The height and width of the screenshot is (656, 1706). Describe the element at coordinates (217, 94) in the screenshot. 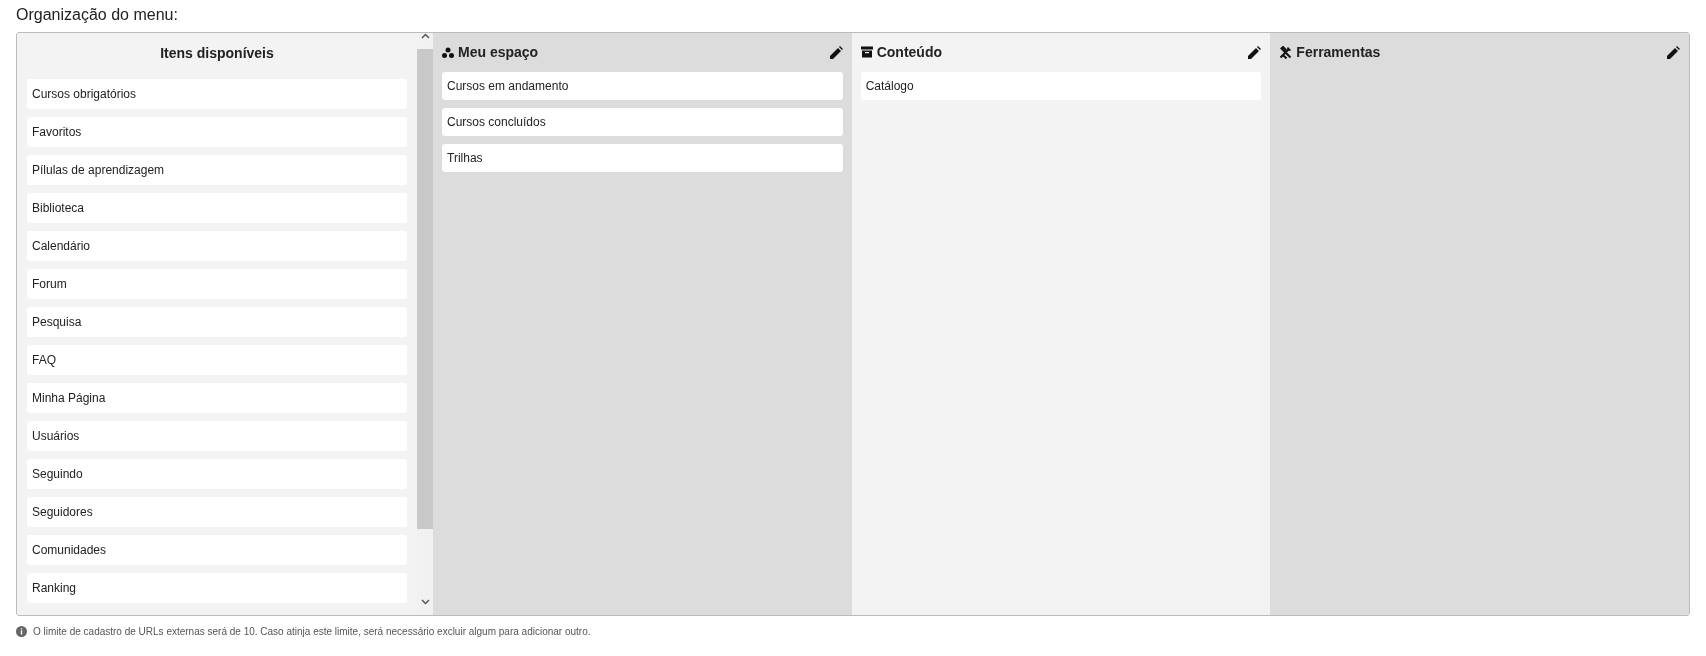

I see `menu-item: Cursos obrigatórios` at that location.